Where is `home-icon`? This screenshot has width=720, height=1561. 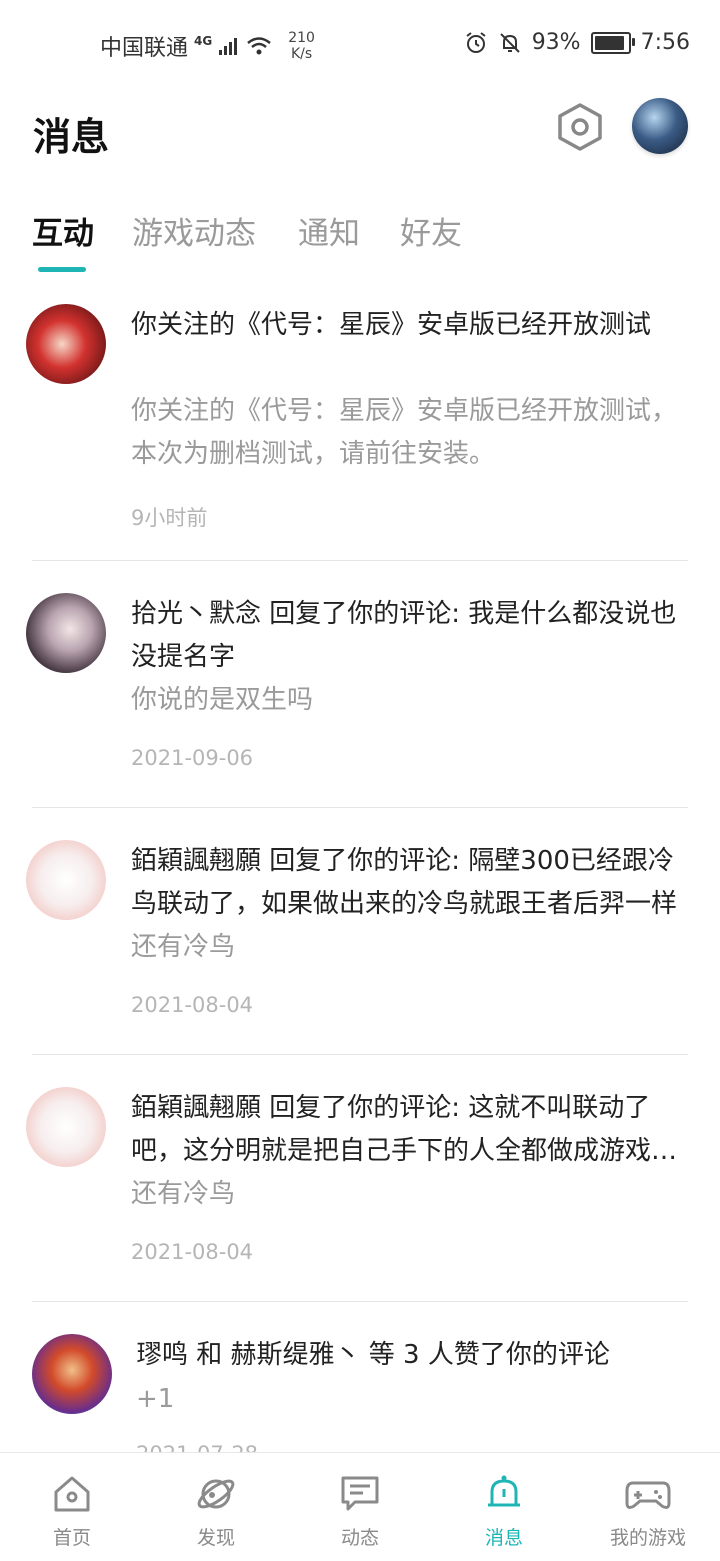 home-icon is located at coordinates (72, 1494).